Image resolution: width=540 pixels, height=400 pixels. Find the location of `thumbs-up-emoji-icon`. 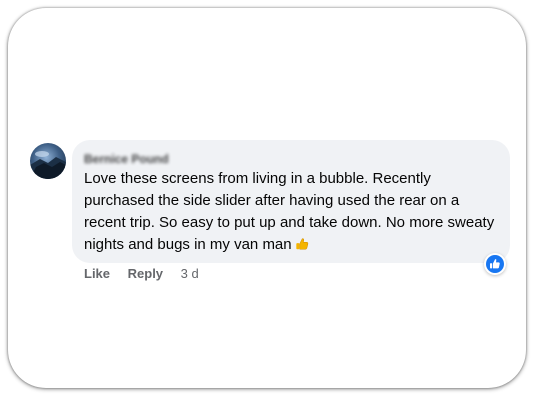

thumbs-up-emoji-icon is located at coordinates (301, 244).